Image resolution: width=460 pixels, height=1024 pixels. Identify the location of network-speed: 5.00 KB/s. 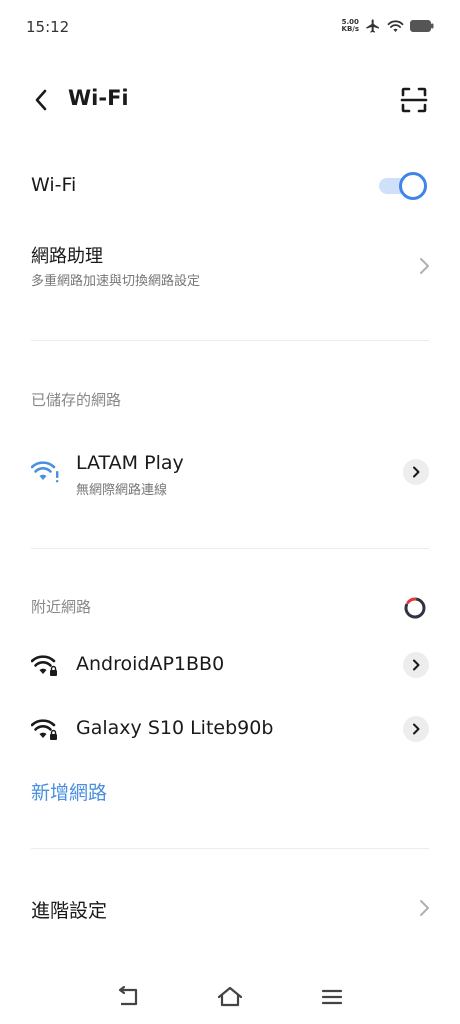
(350, 26).